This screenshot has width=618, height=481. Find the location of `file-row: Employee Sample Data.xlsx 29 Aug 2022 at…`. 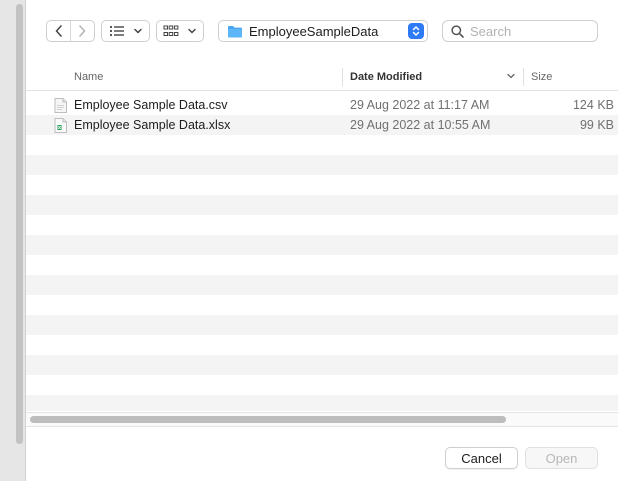

file-row: Employee Sample Data.xlsx 29 Aug 2022 at… is located at coordinates (322, 125).